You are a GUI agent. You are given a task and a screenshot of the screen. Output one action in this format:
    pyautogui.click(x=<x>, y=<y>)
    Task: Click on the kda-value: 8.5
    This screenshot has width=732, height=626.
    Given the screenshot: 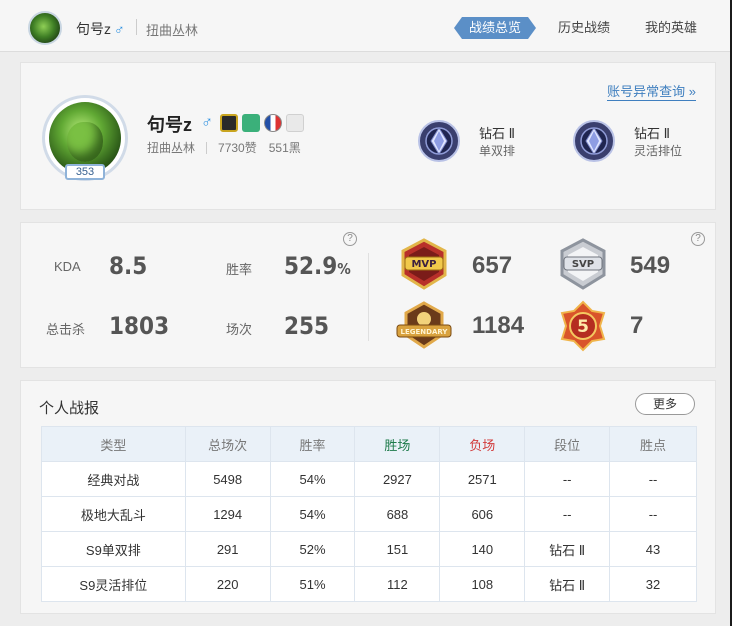 What is the action you would take?
    pyautogui.click(x=128, y=266)
    